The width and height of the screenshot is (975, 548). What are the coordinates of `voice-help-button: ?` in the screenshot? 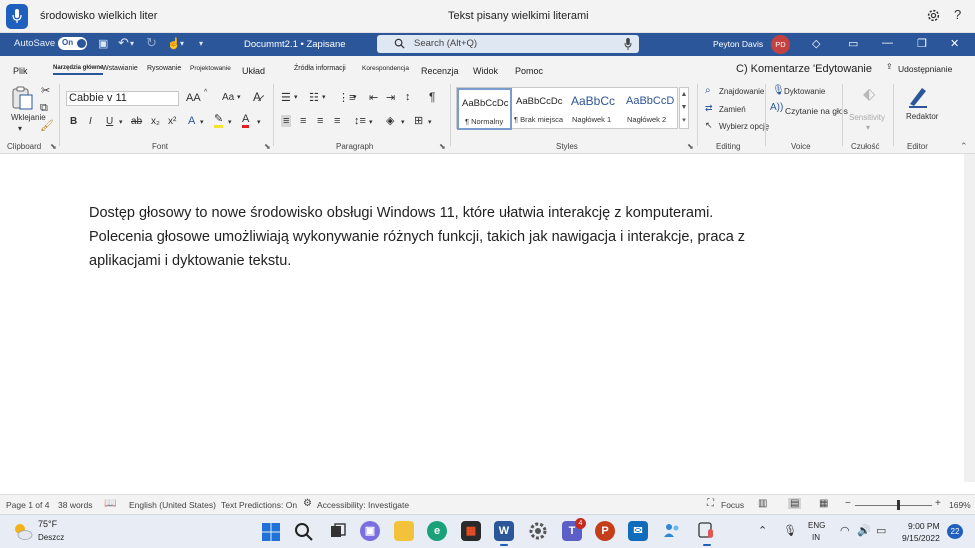 It's located at (957, 14).